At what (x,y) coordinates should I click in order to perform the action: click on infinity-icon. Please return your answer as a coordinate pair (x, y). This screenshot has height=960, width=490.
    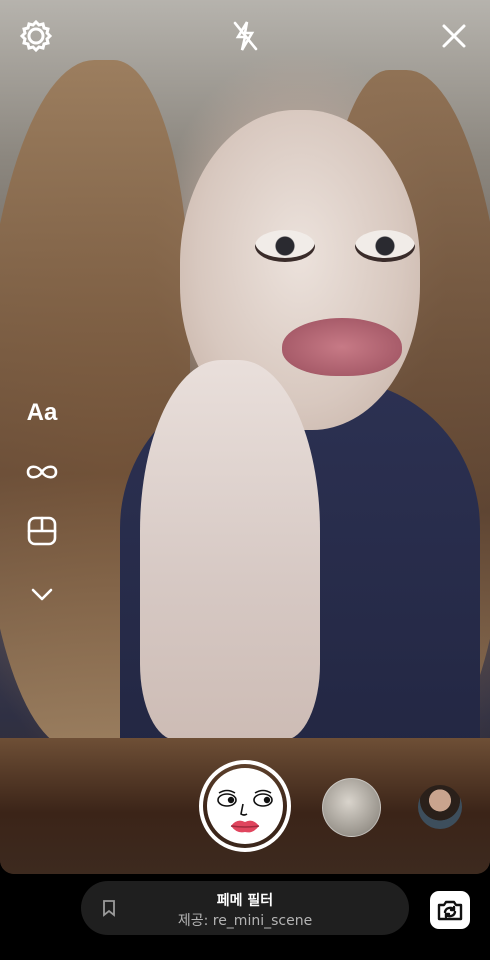
    Looking at the image, I should click on (42, 472).